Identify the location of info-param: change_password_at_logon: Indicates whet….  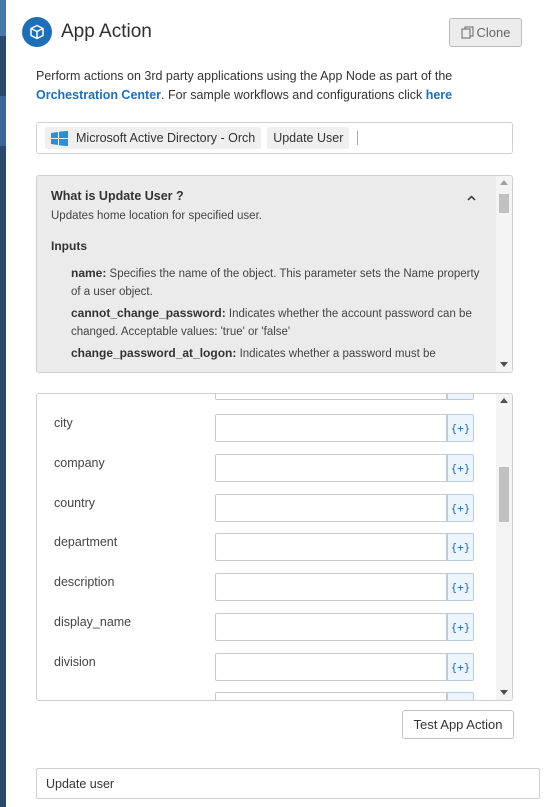
(277, 353).